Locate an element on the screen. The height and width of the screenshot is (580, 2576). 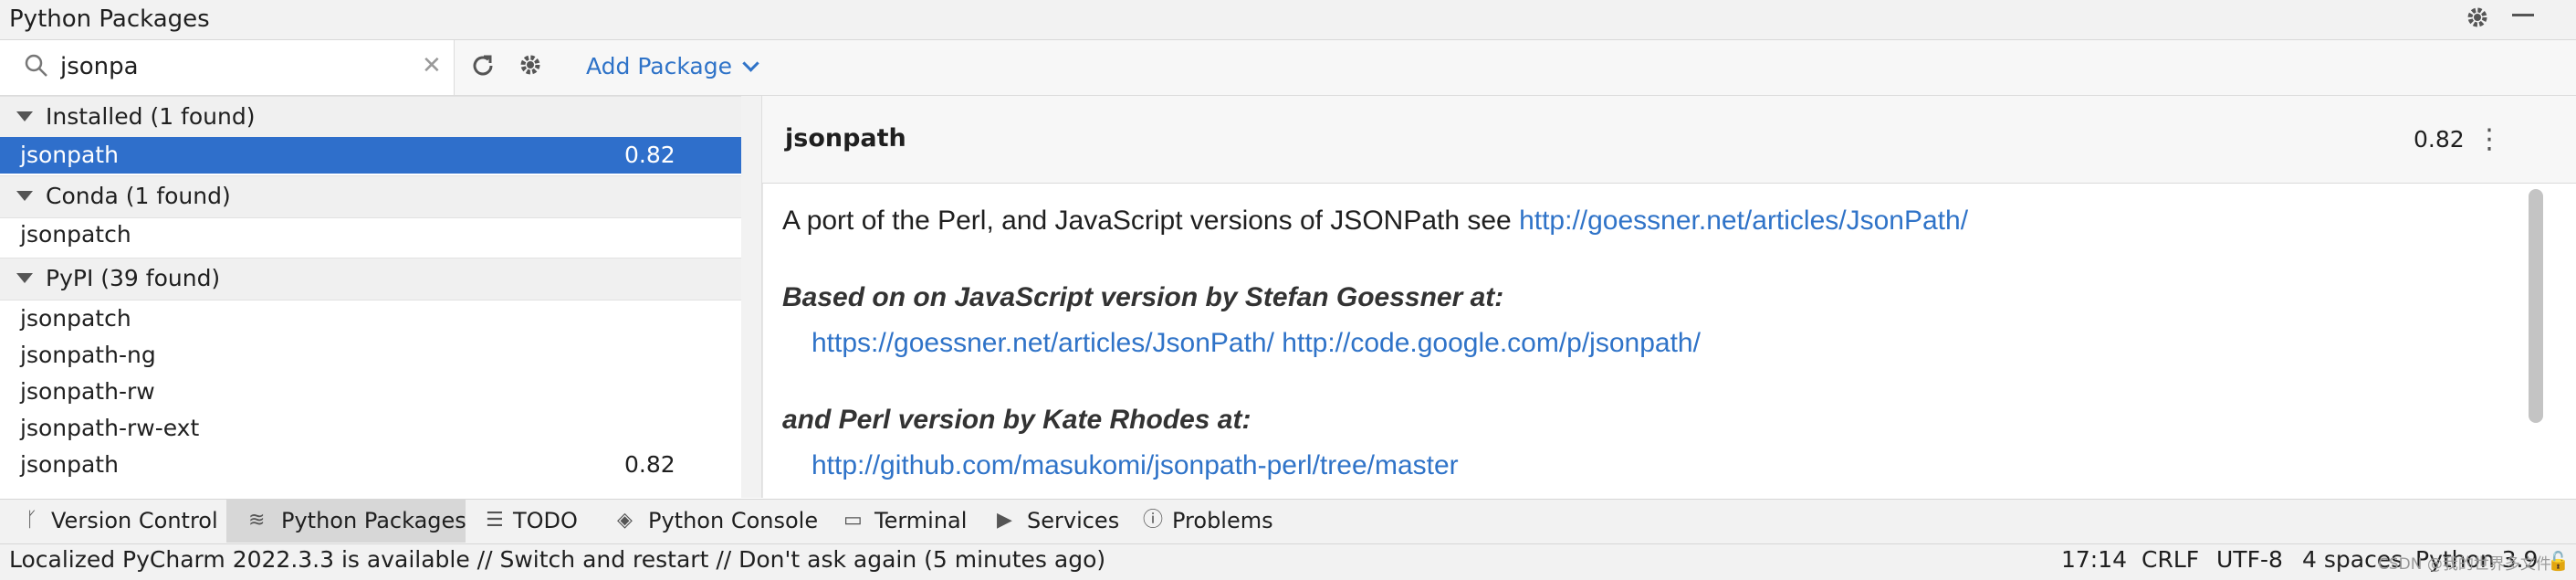
tab-label: Services is located at coordinates (1073, 520).